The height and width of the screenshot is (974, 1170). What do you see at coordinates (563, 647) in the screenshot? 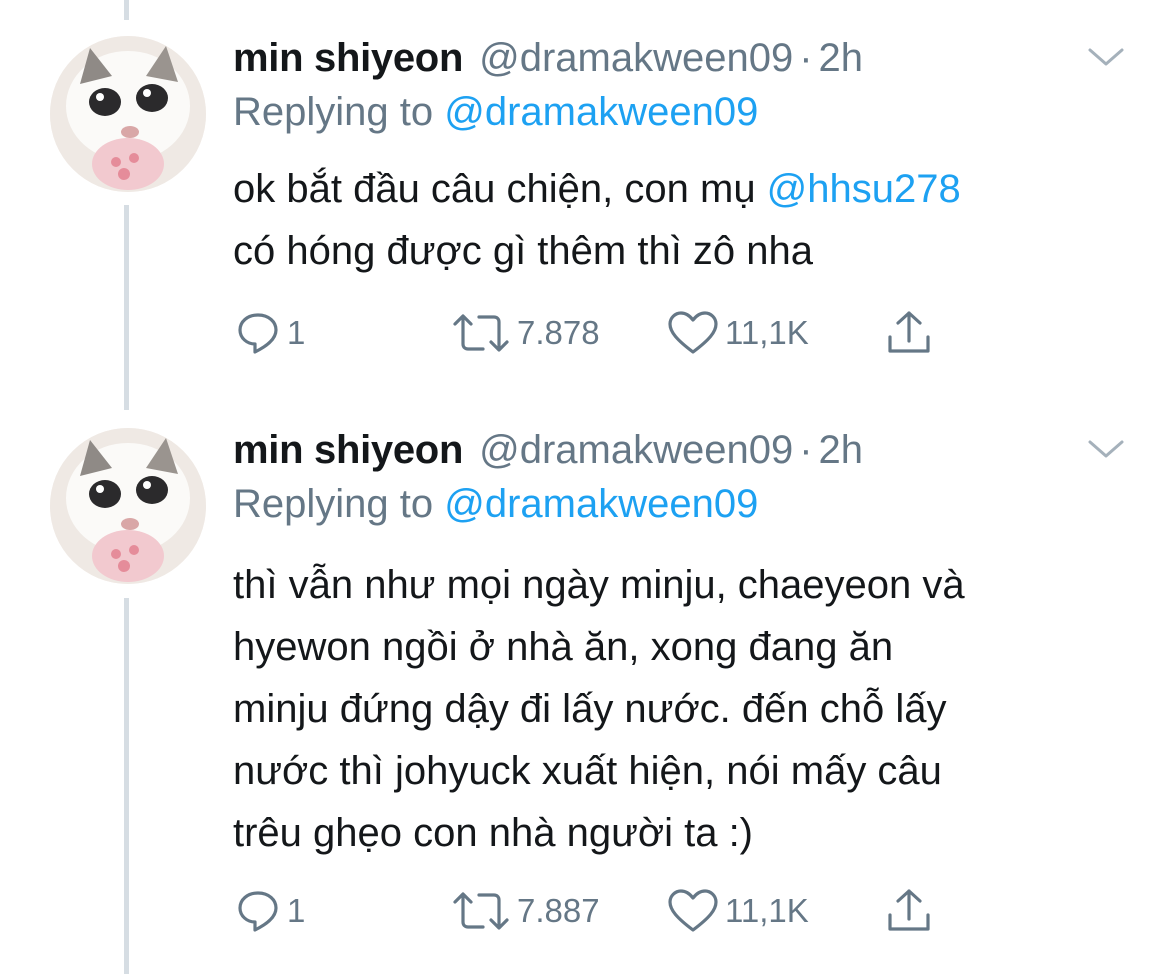
I see `tweet-text-line: hyewon ngồi ở nhà ăn, xong đang ăn` at bounding box center [563, 647].